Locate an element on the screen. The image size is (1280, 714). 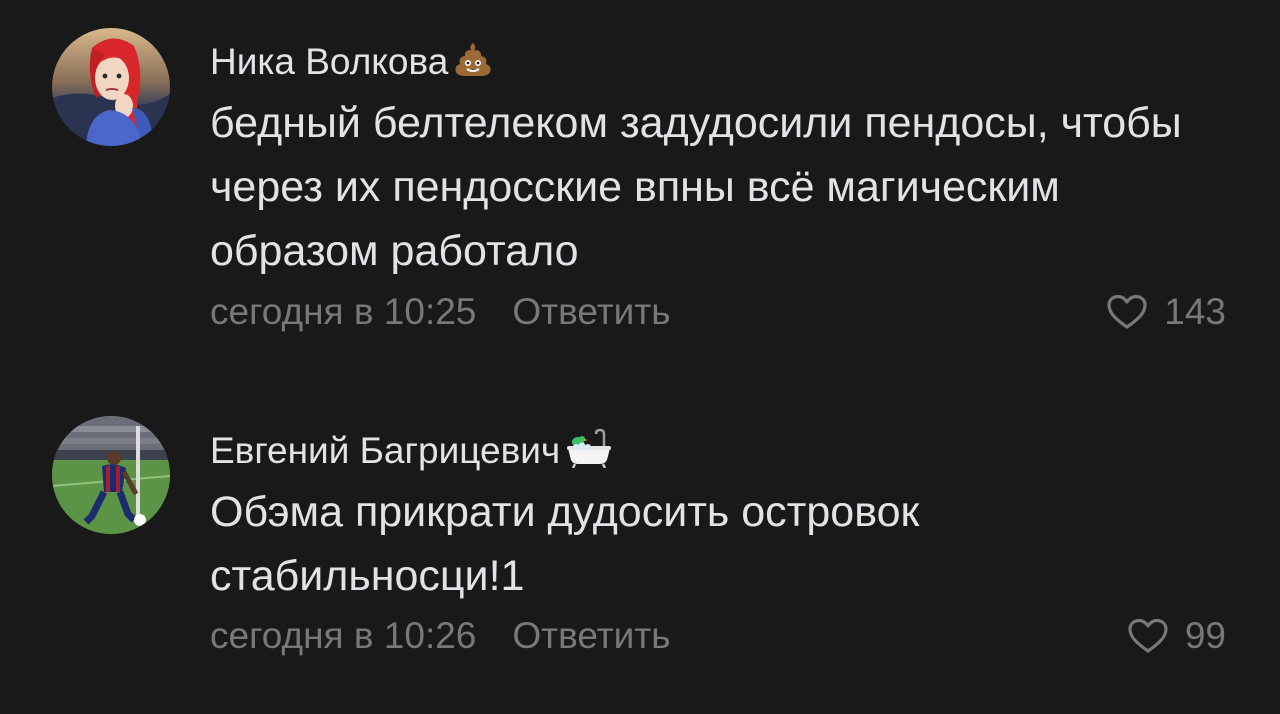
like-count: 143 is located at coordinates (1195, 311).